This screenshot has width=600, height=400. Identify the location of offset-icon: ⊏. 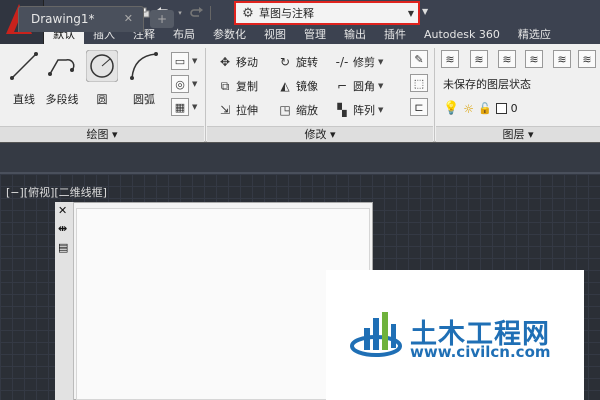
(419, 107).